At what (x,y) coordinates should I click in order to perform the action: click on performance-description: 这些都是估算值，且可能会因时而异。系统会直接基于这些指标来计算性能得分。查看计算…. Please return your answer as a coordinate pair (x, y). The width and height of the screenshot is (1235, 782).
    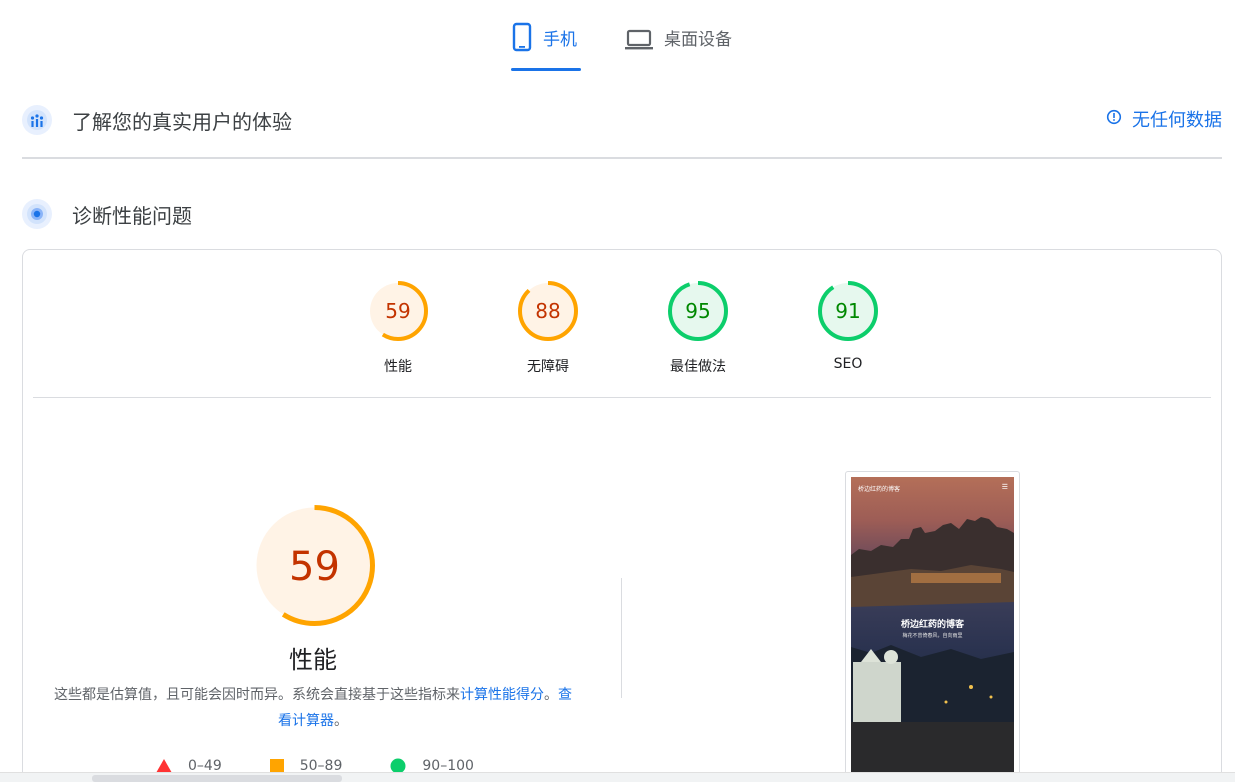
    Looking at the image, I should click on (313, 708).